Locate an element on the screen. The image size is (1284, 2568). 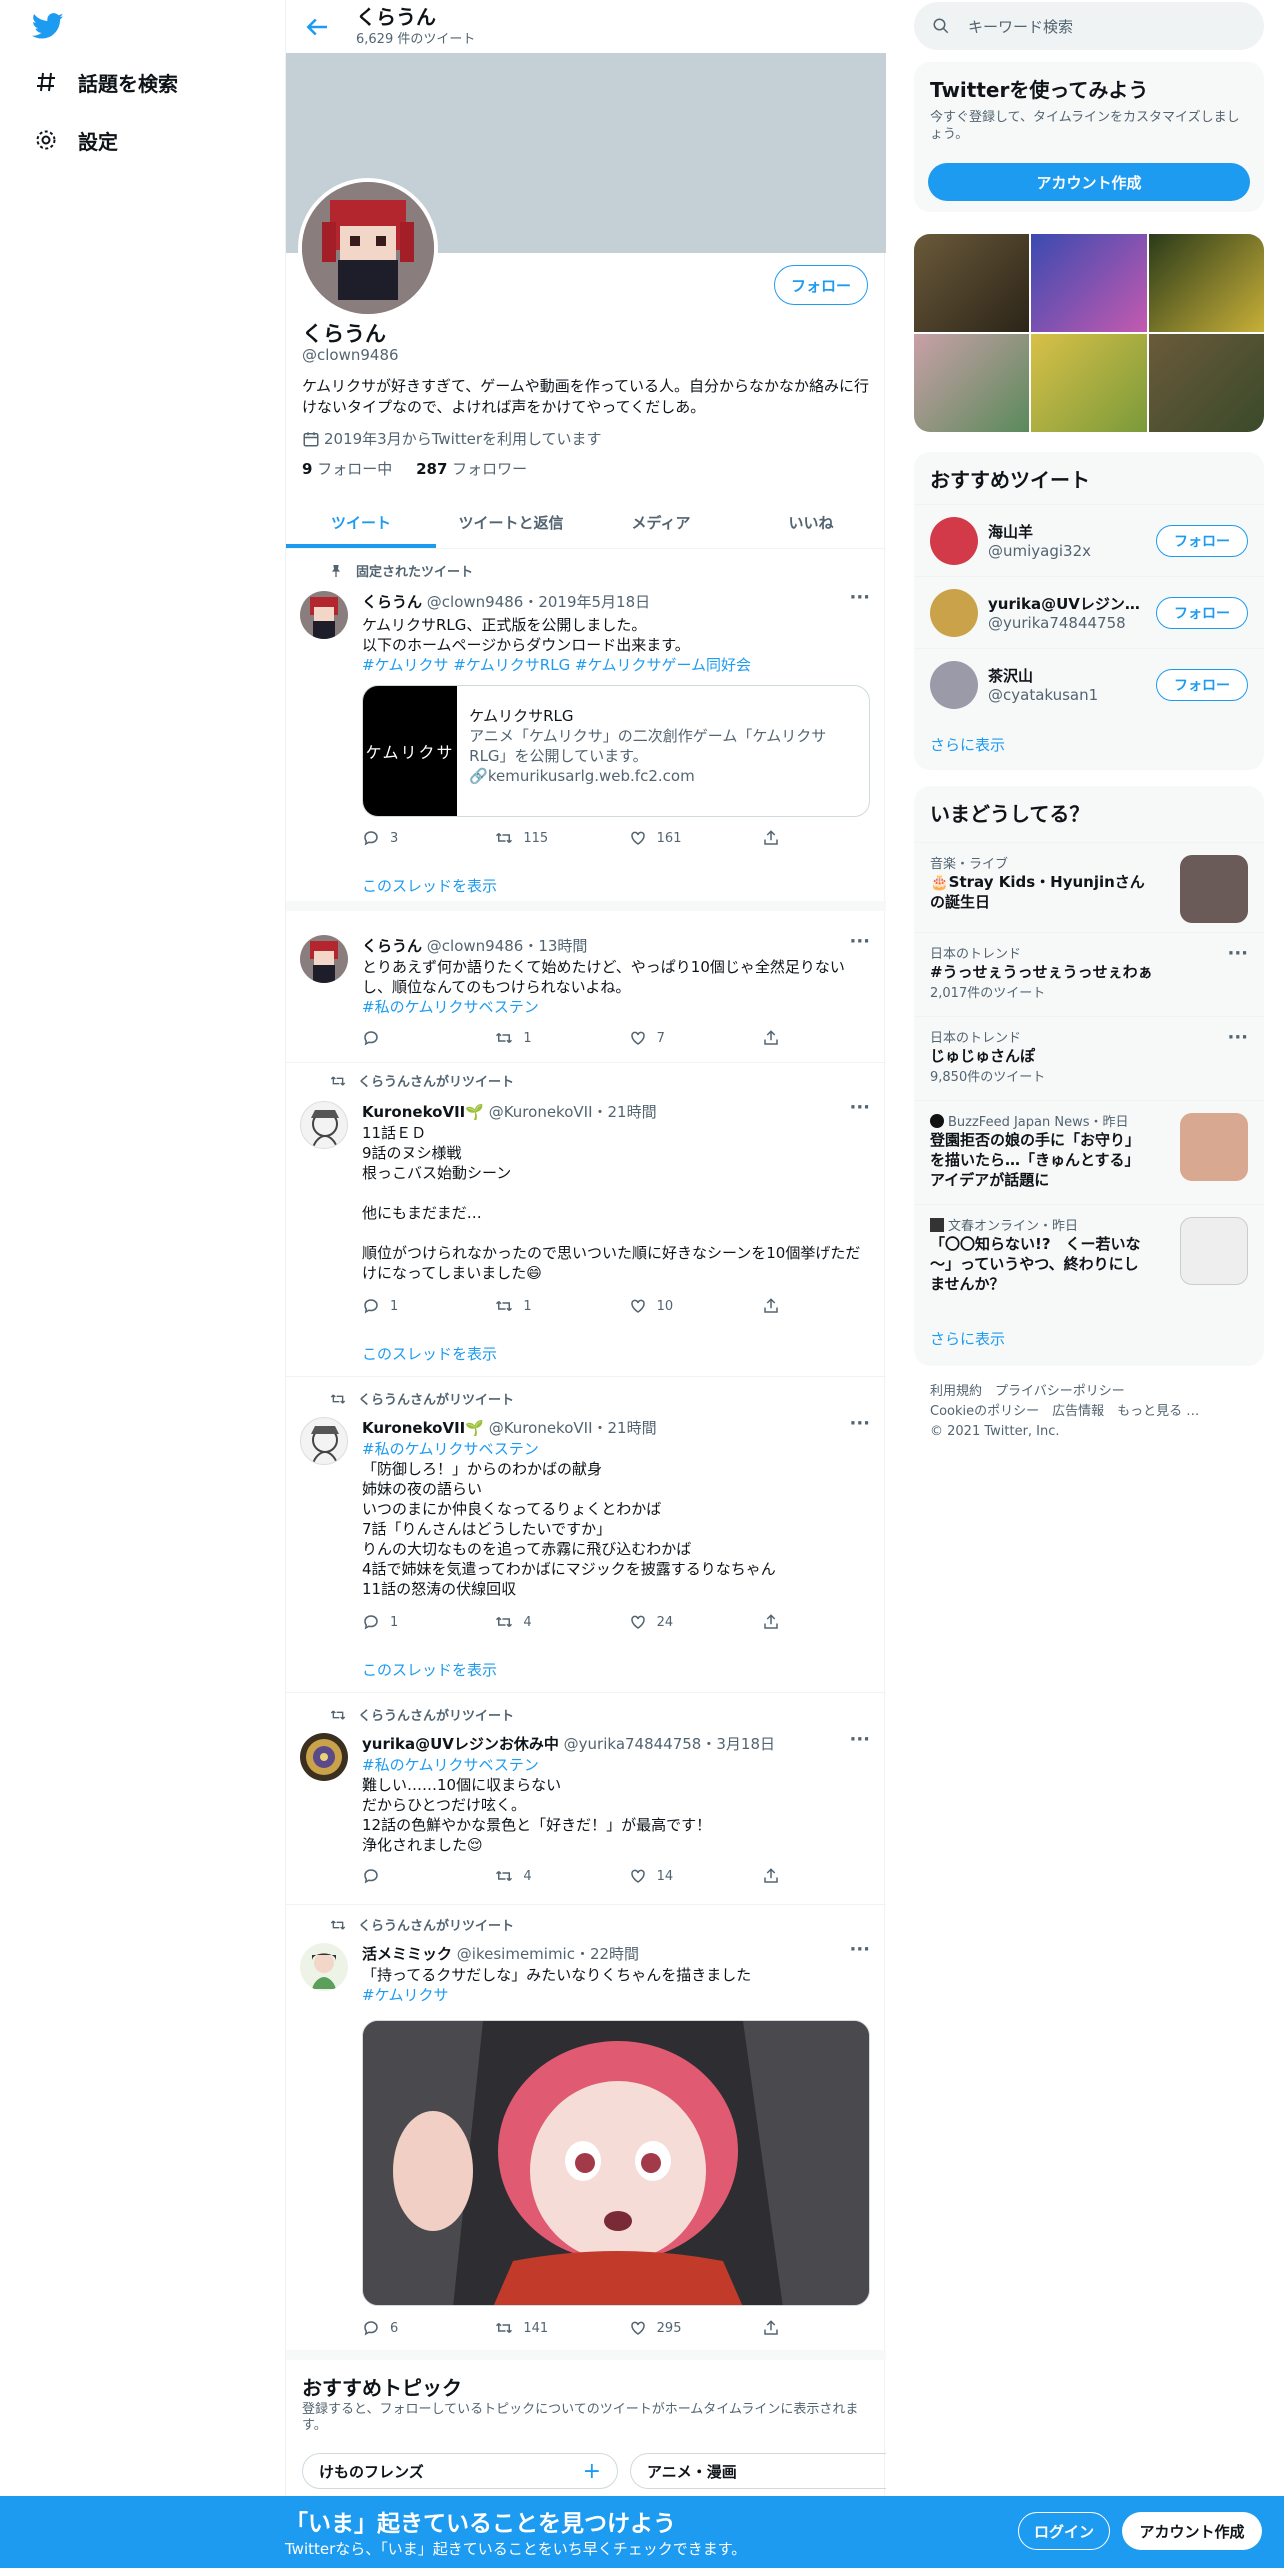
tab-tweets: ツイート is located at coordinates (361, 522).